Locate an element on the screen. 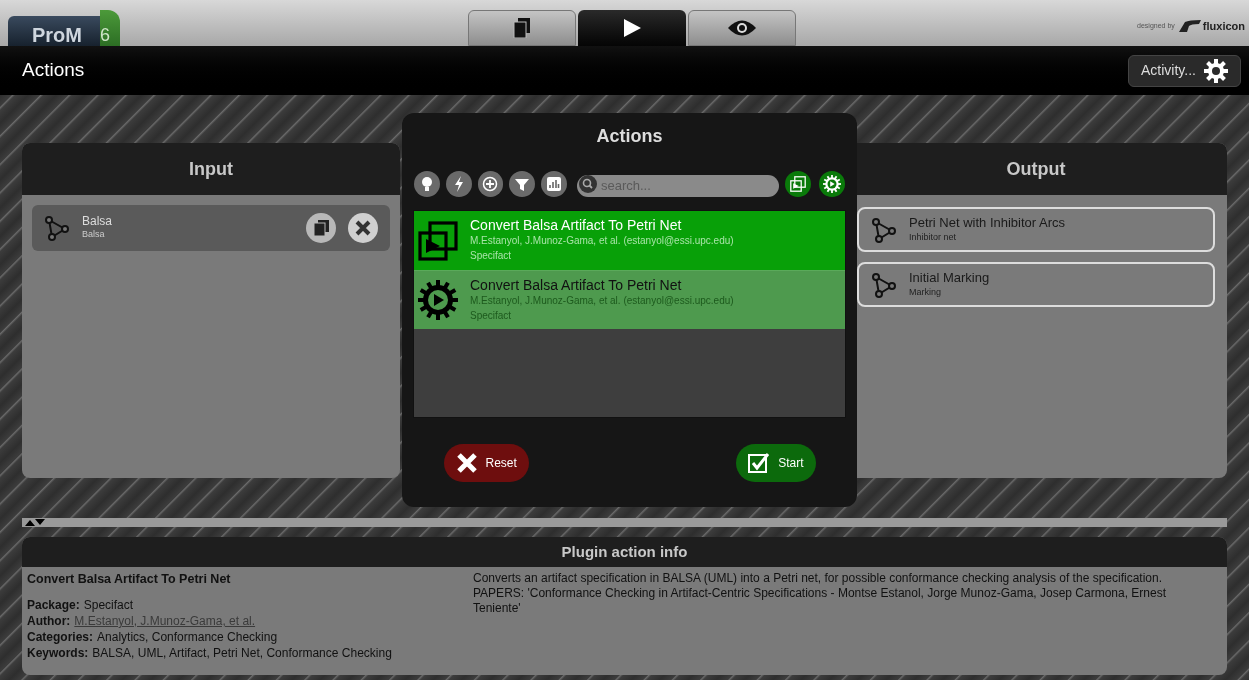  output-object: Petri Net with Inhibitor Arcs Inhibitor net is located at coordinates (1036, 229).